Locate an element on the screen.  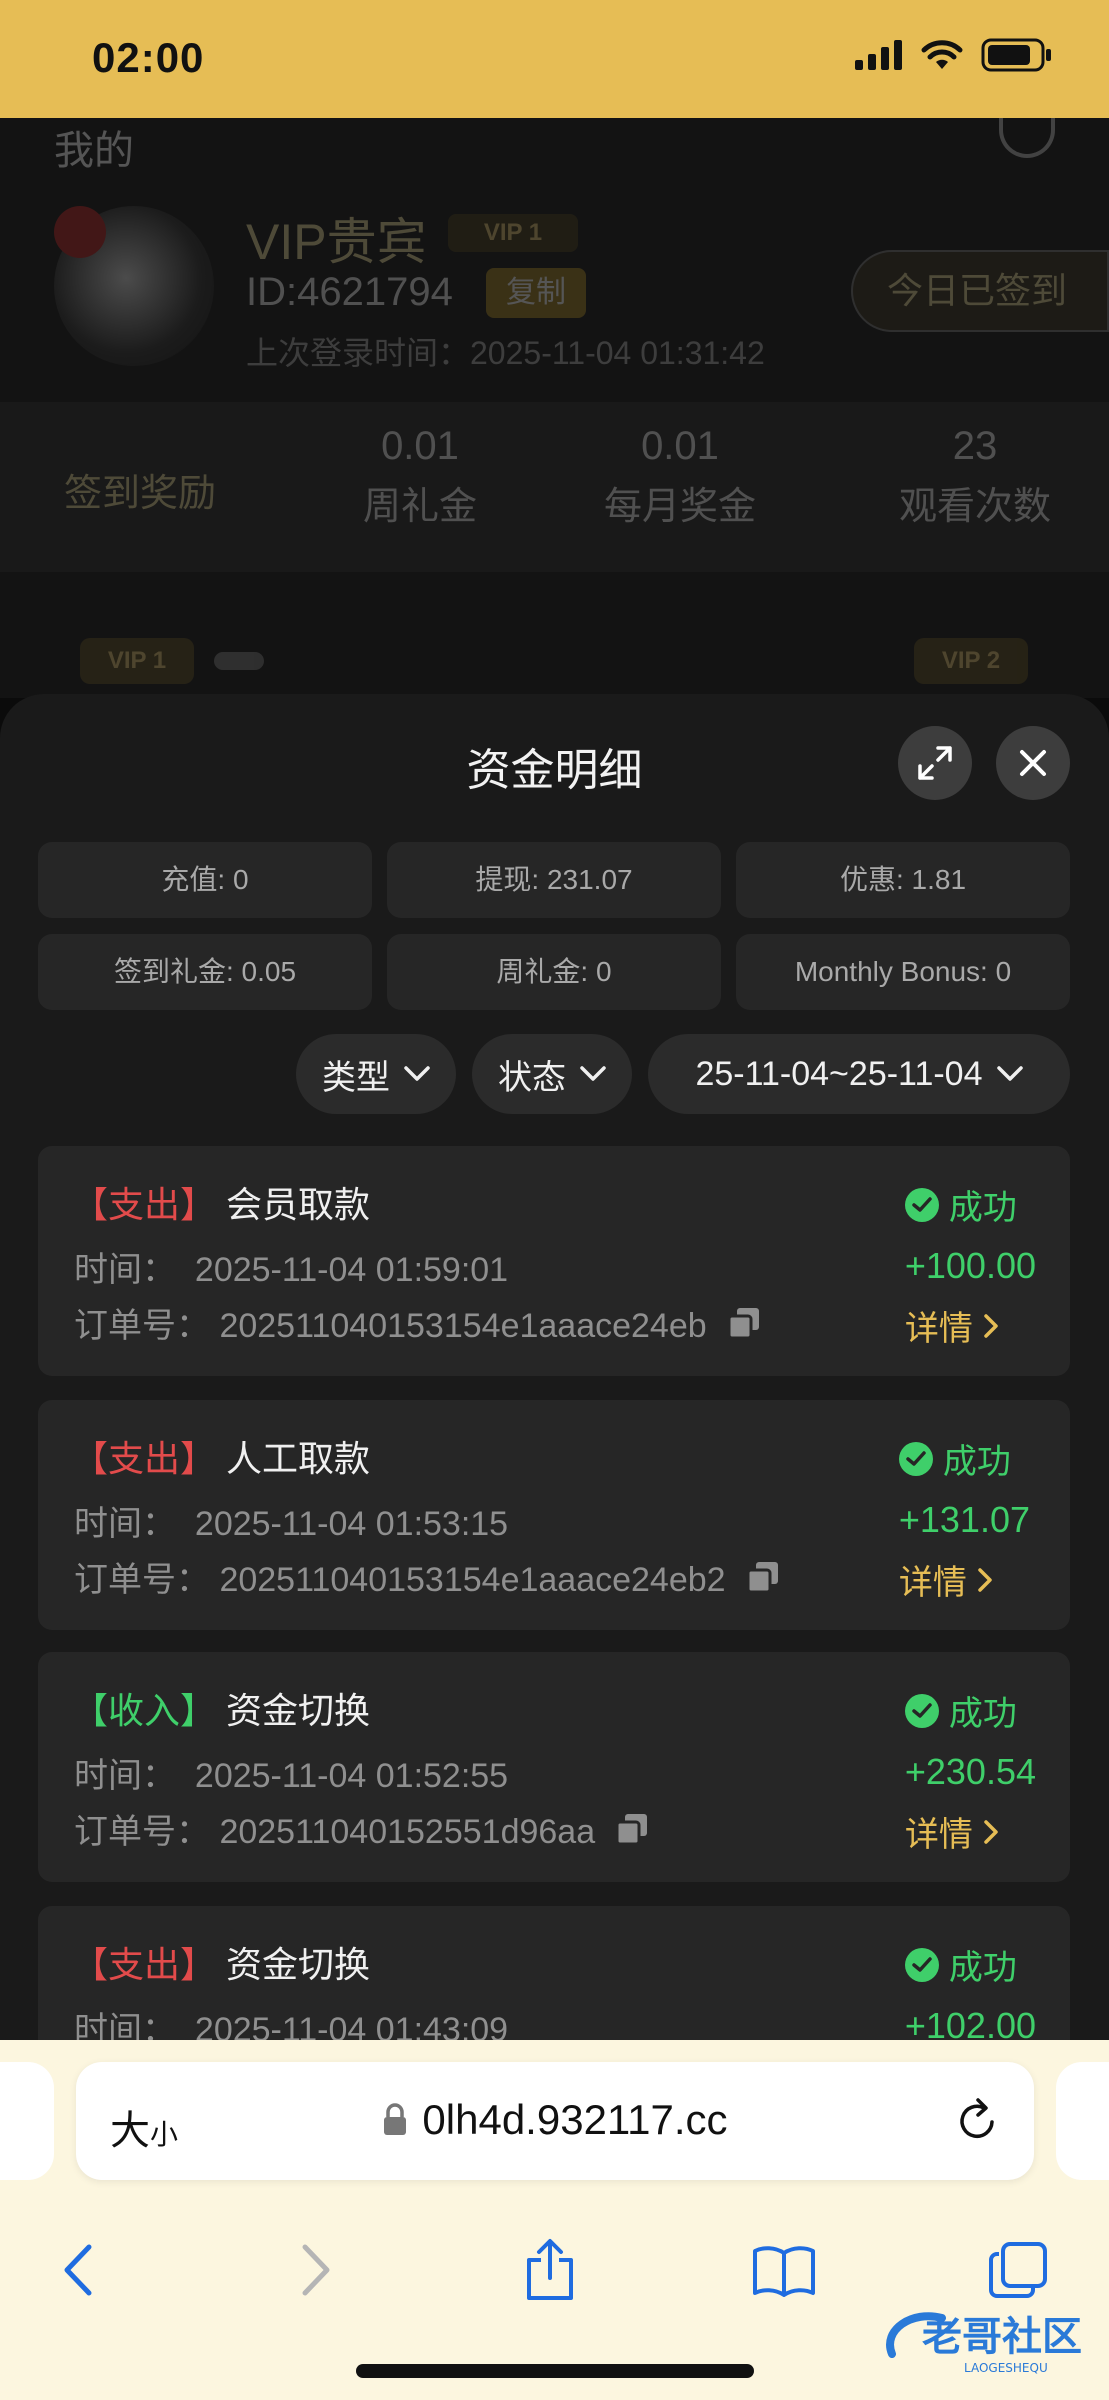
status-filter: 状态 is located at coordinates (552, 1074).